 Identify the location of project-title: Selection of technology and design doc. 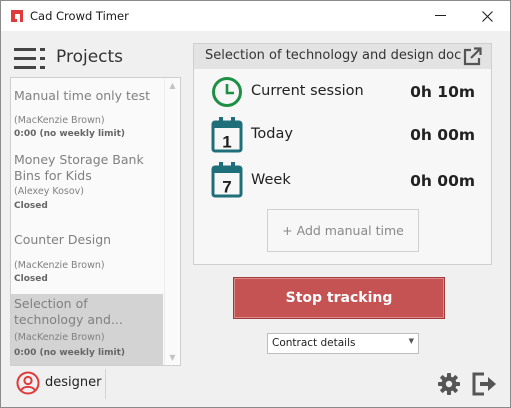
(333, 55).